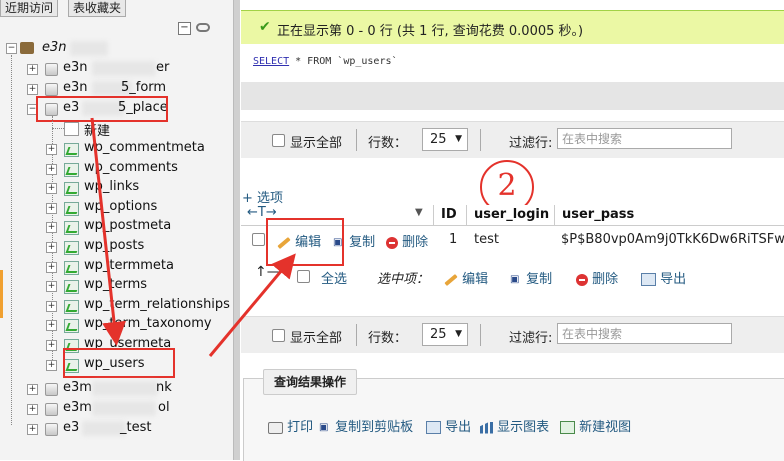 Image resolution: width=784 pixels, height=461 pixels. What do you see at coordinates (419, 212) in the screenshot?
I see `sort-dropdown-icon: ▼` at bounding box center [419, 212].